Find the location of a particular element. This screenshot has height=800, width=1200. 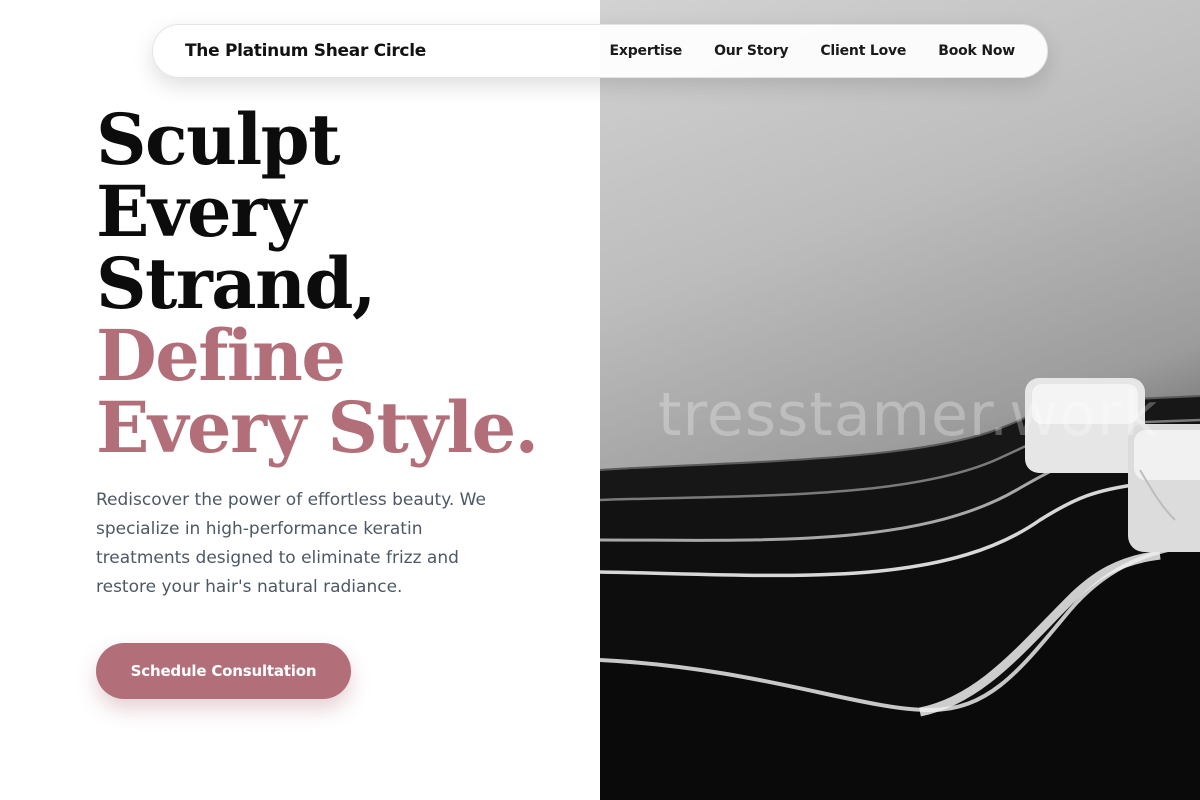

headline-line: Strand, is located at coordinates (236, 283).